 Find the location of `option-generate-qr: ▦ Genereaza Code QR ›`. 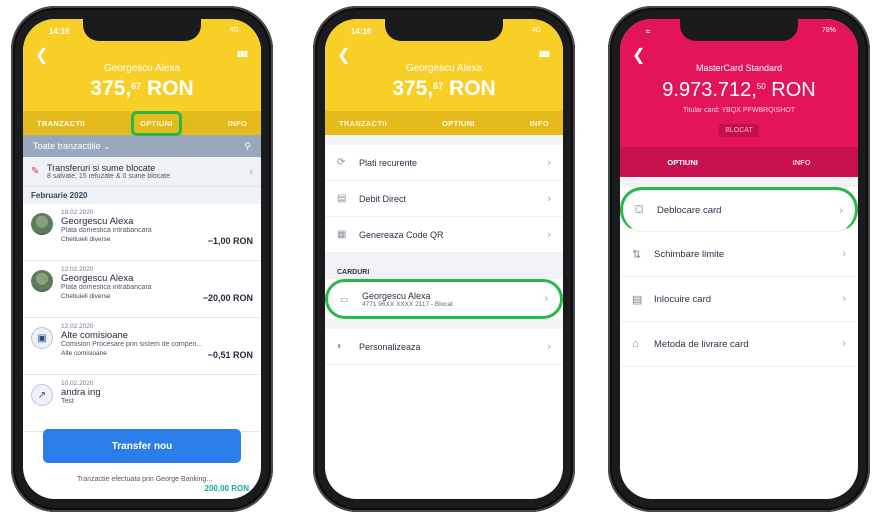

option-generate-qr: ▦ Genereaza Code QR › is located at coordinates (444, 235).